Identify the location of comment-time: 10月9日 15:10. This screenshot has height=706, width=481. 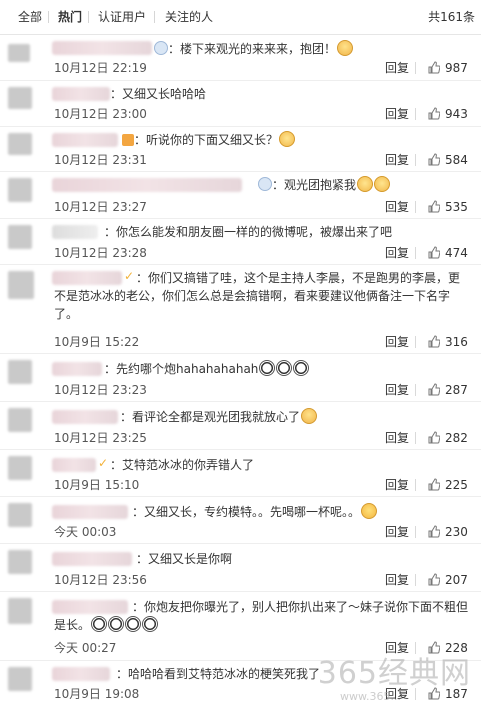
(97, 485).